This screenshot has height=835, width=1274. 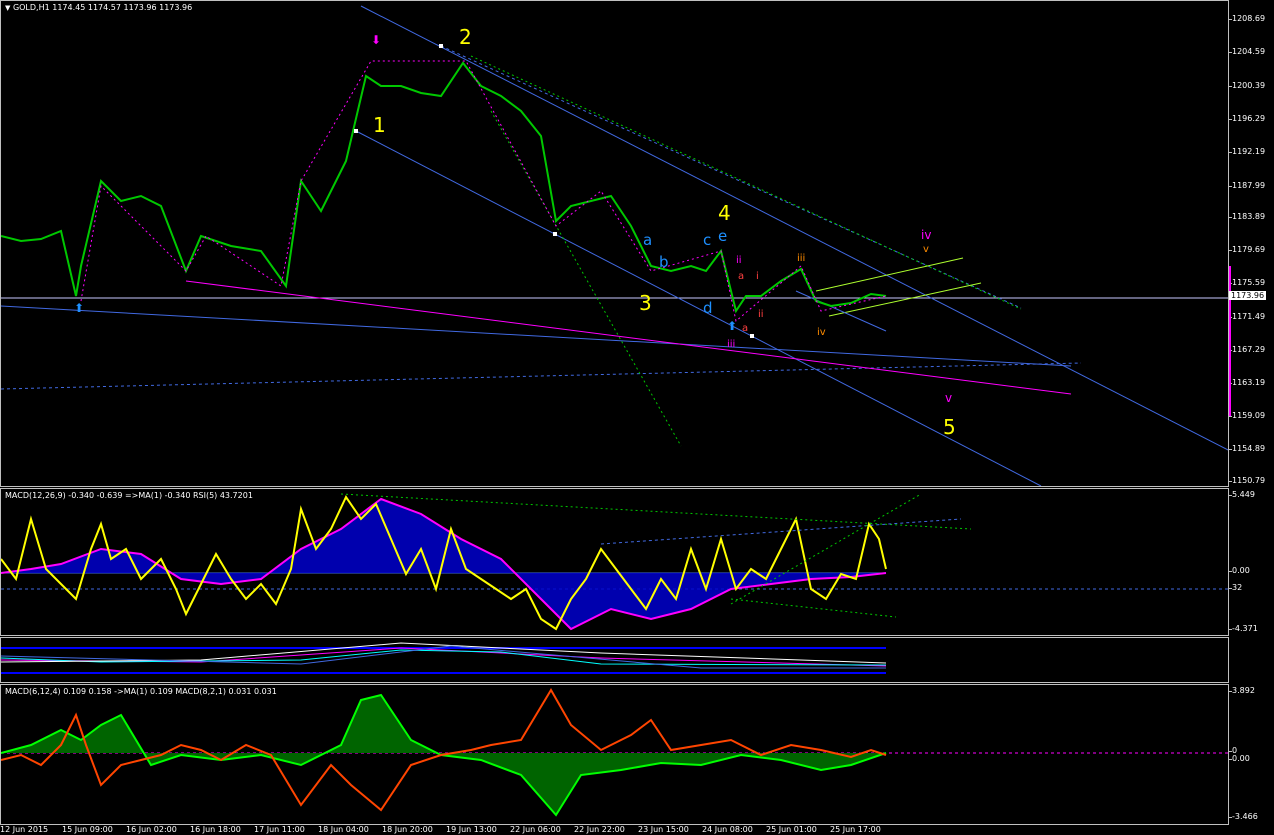 I want to click on price-tick: 1179.69, so click(x=1247, y=249).